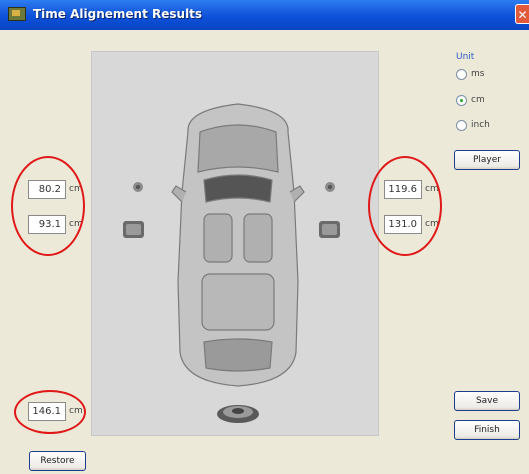 The image size is (529, 474). What do you see at coordinates (330, 187) in the screenshot?
I see `speaker-front-right-icon` at bounding box center [330, 187].